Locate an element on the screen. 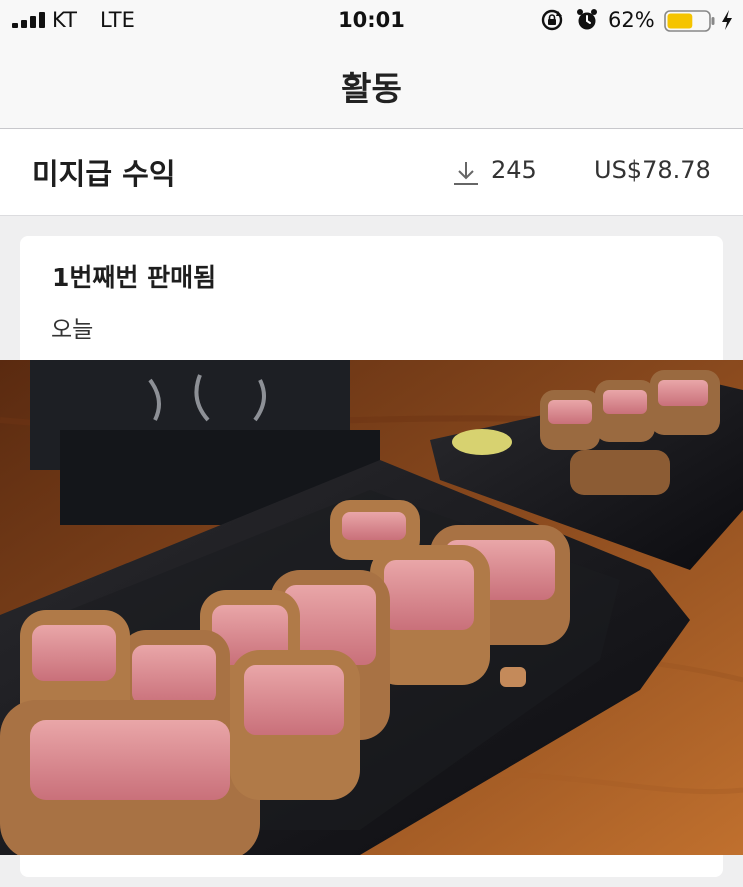 The height and width of the screenshot is (887, 743). download-icon is located at coordinates (466, 173).